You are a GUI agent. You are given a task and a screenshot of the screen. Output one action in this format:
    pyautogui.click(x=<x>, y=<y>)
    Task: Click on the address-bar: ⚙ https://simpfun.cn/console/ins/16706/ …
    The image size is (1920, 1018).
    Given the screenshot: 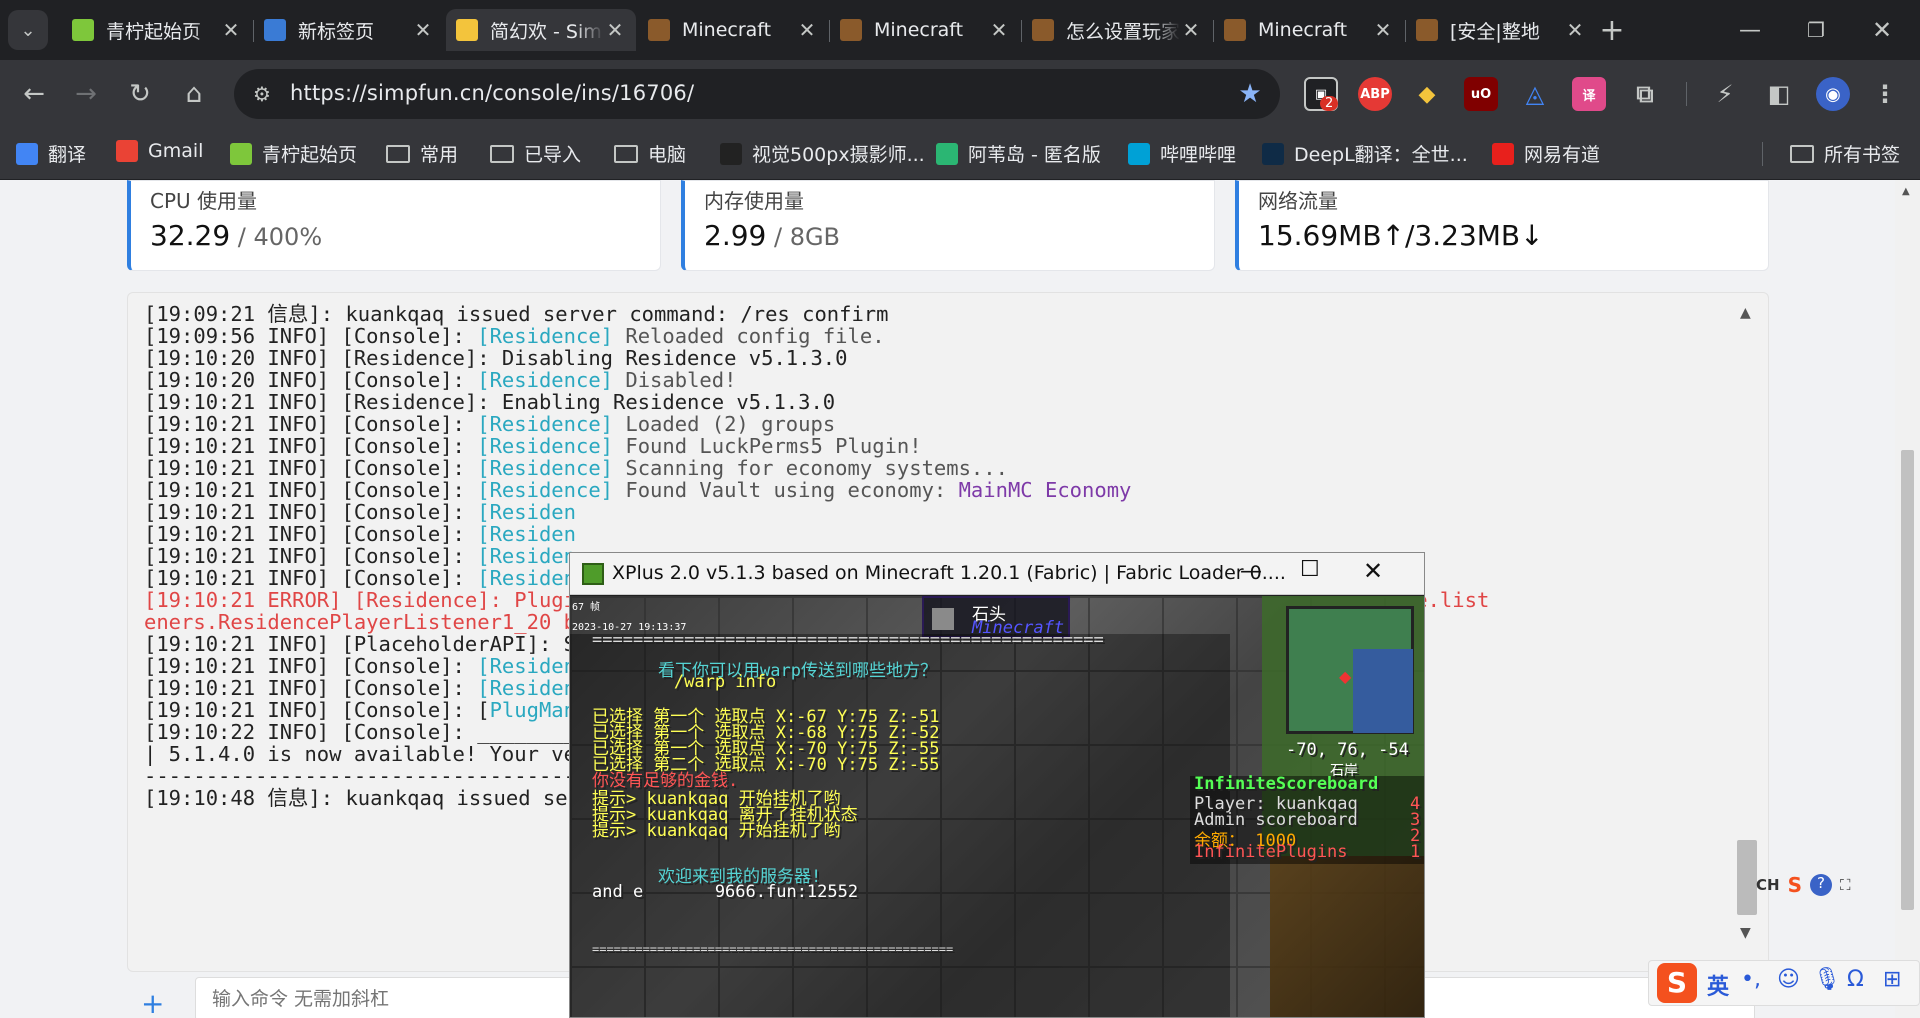 What is the action you would take?
    pyautogui.click(x=757, y=94)
    